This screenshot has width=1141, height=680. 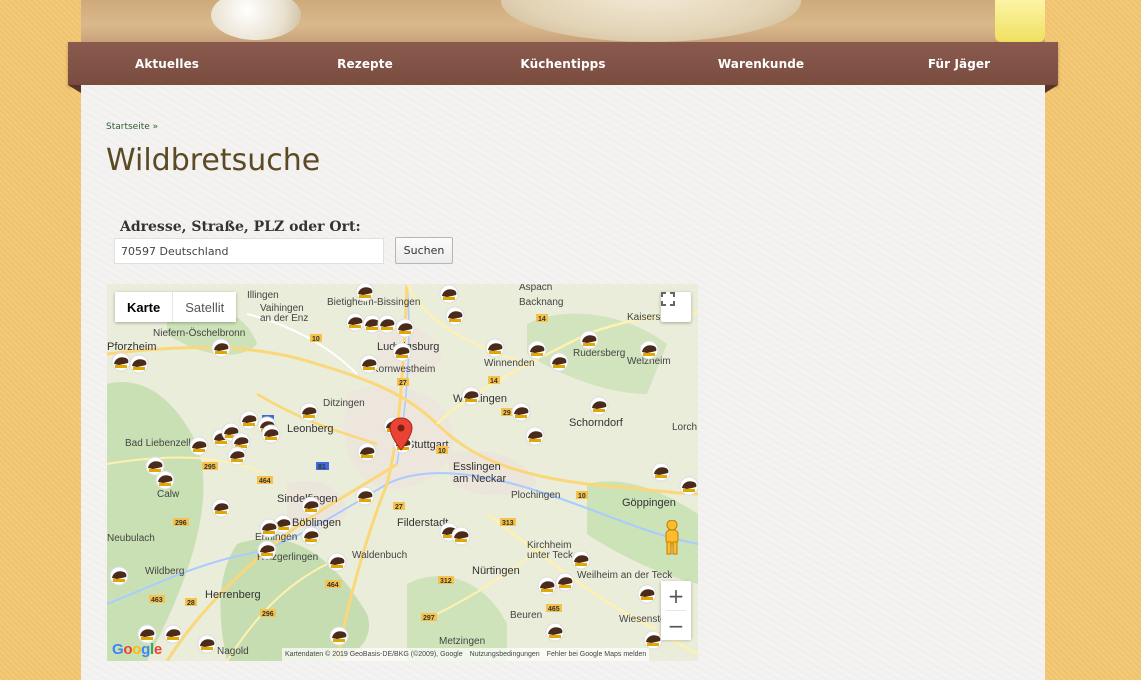 I want to click on page-title: Wildbretsuche, so click(x=213, y=160).